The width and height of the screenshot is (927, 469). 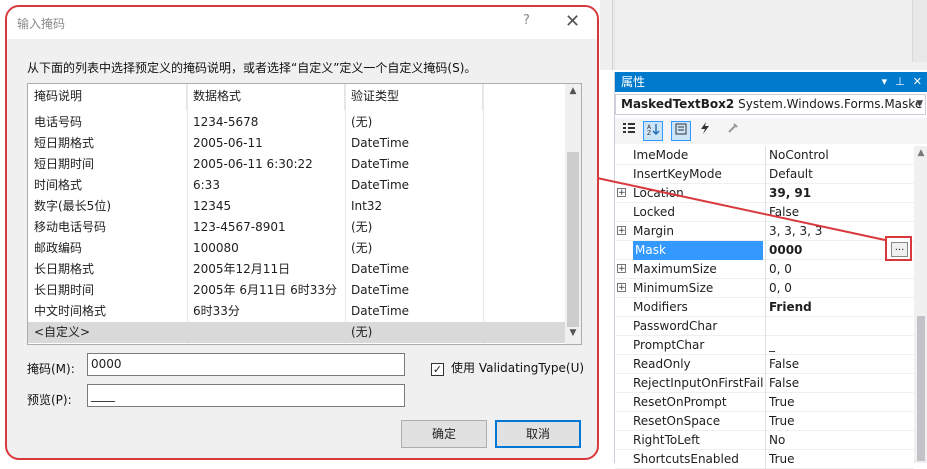 I want to click on scroll-down-icon: ▼, so click(x=573, y=335).